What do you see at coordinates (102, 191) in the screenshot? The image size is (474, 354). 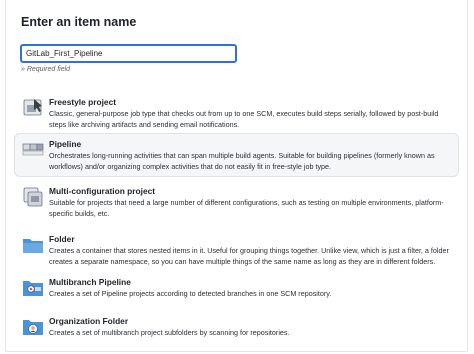 I see `item-title: Multi-configuration project` at bounding box center [102, 191].